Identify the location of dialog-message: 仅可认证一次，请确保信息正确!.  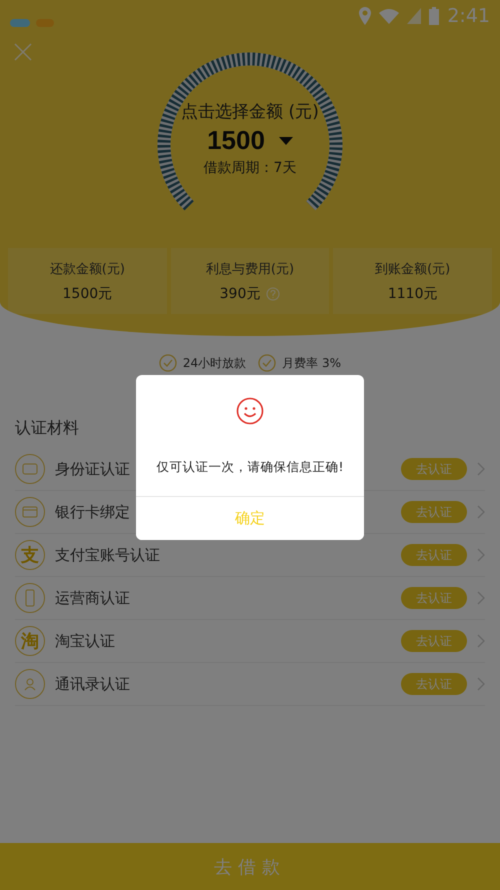
(250, 467).